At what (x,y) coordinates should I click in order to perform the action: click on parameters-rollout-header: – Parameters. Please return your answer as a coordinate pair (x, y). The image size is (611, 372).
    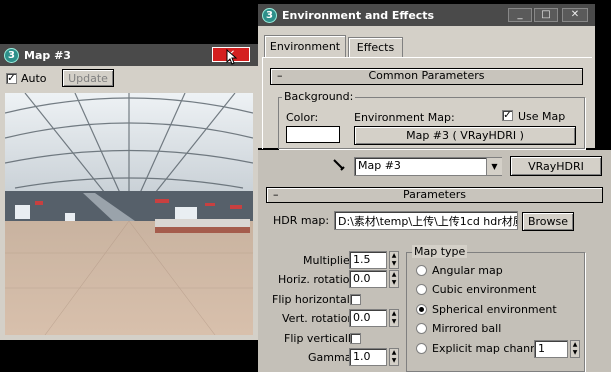
    Looking at the image, I should click on (434, 195).